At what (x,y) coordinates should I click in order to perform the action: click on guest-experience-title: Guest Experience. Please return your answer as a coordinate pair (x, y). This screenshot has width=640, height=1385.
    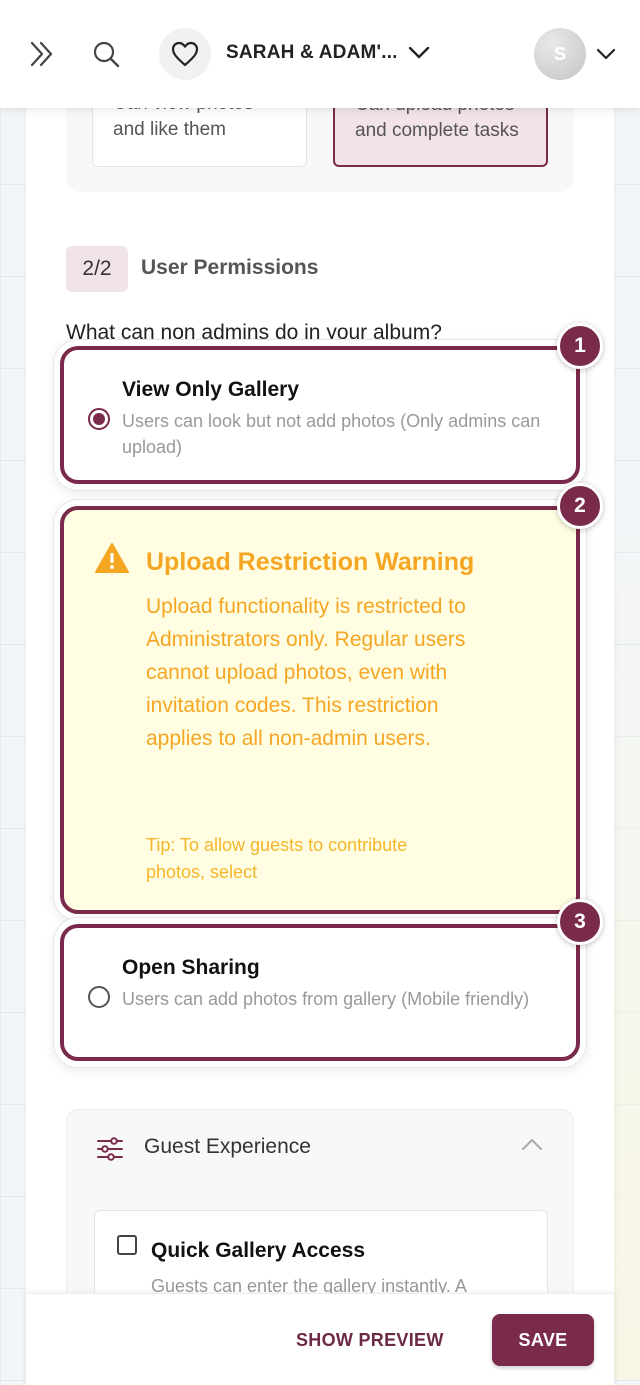
    Looking at the image, I should click on (227, 1147).